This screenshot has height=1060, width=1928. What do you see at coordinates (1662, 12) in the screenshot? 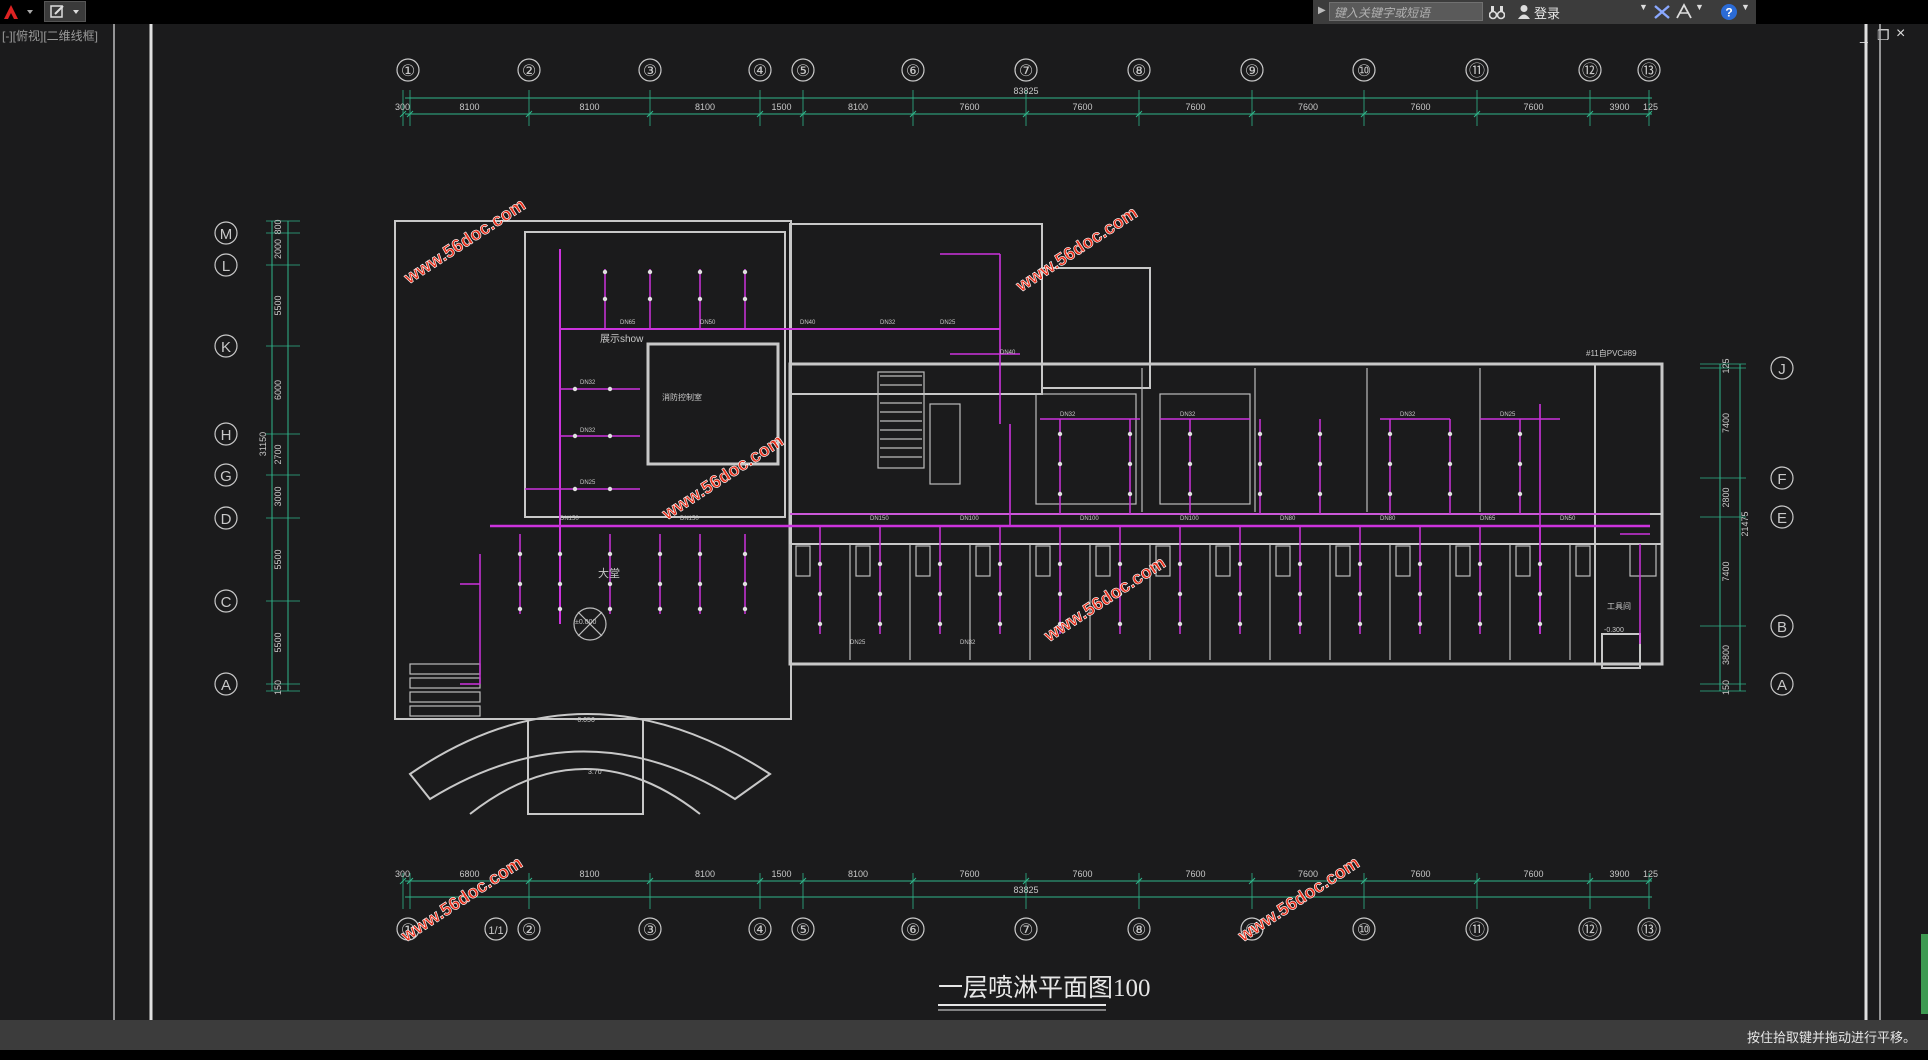
I see `exchange-apps-icon` at bounding box center [1662, 12].